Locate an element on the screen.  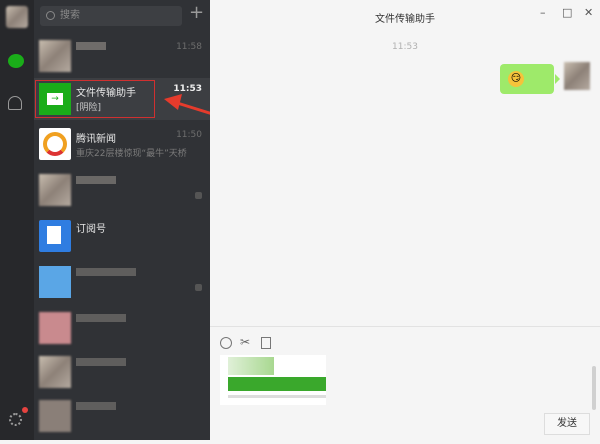
minimize-button: – is located at coordinates (543, 12).